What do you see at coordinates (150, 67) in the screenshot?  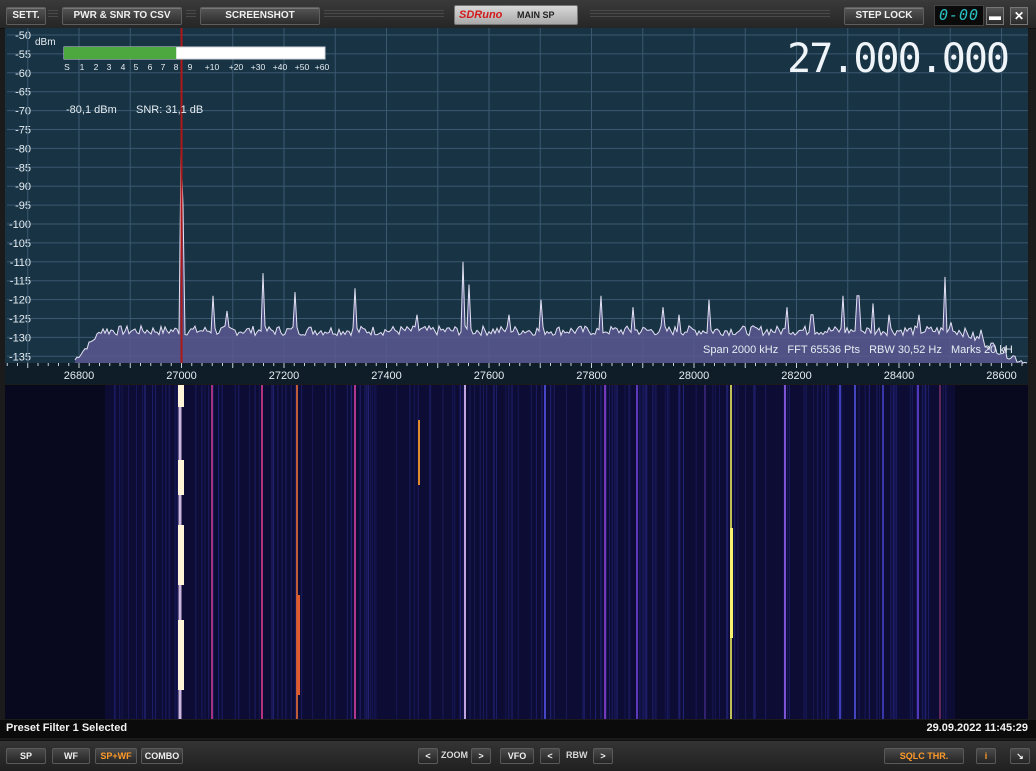 I see `s-meter-label: 6` at bounding box center [150, 67].